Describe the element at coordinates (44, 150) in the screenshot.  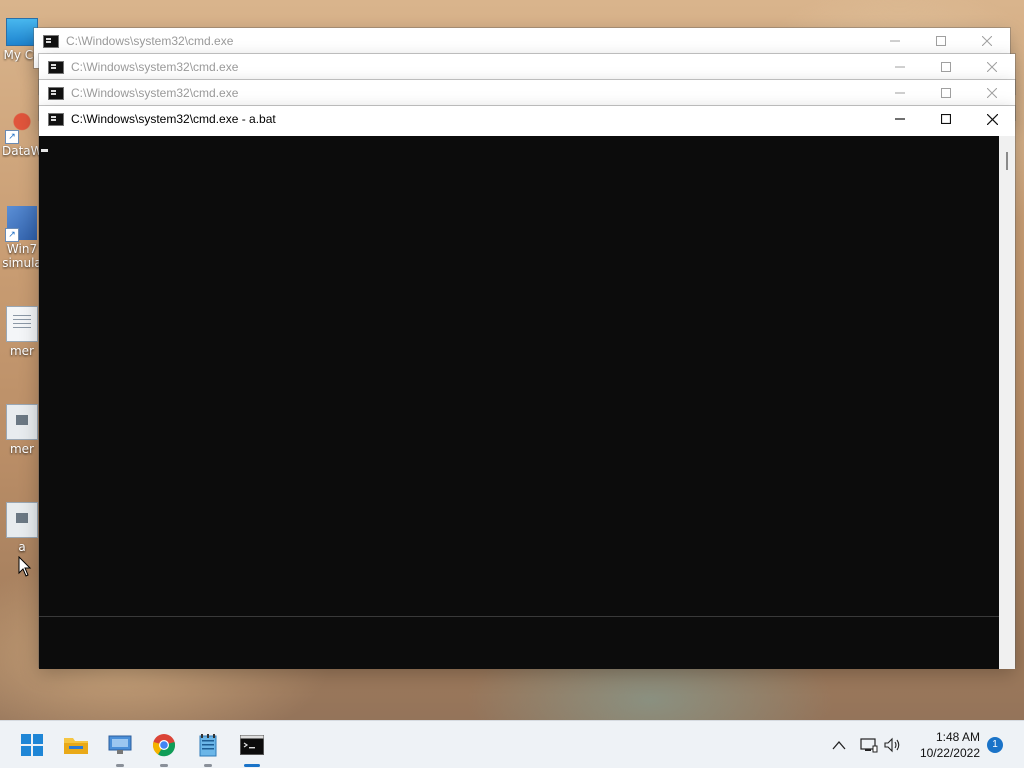
I see `text-cursor` at that location.